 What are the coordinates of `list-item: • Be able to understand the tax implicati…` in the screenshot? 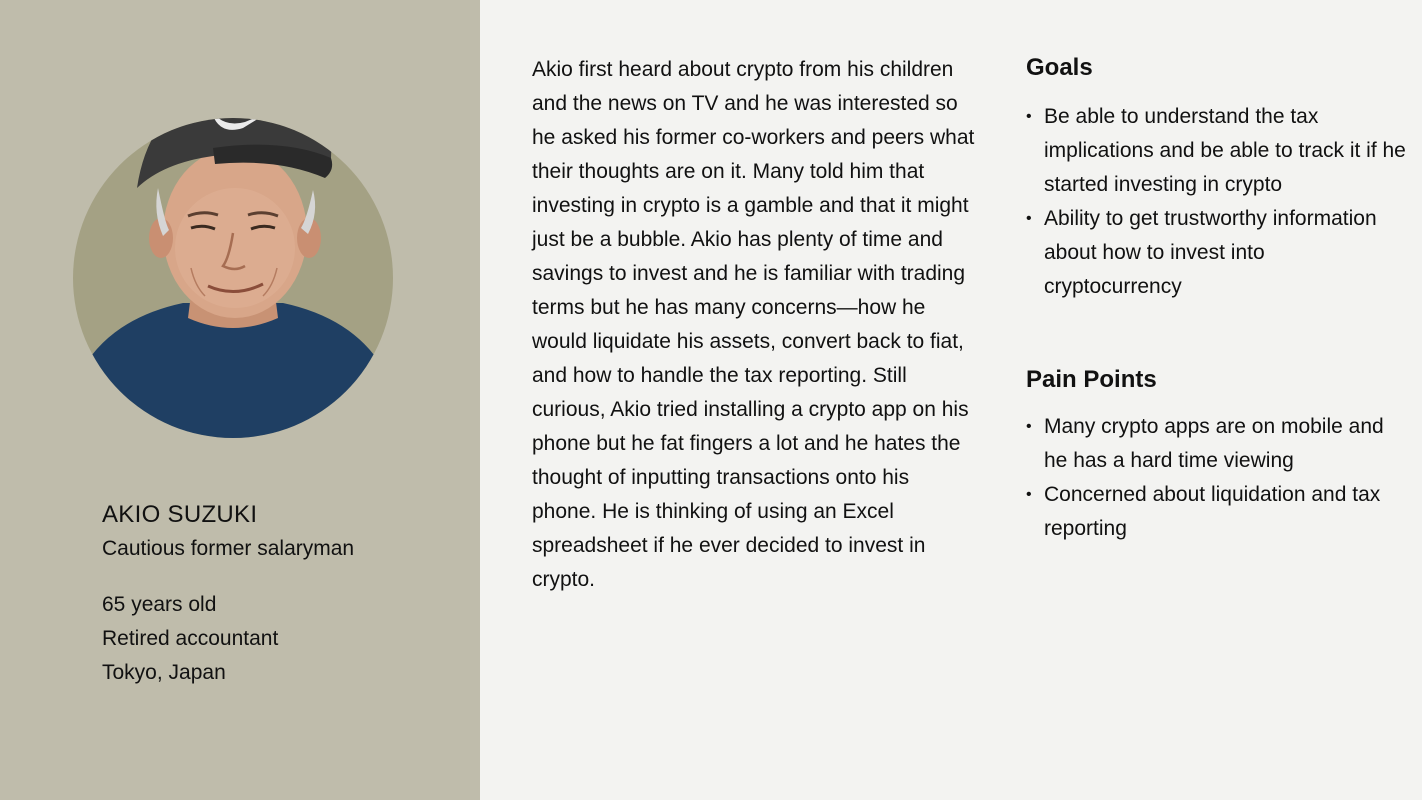 It's located at (1216, 151).